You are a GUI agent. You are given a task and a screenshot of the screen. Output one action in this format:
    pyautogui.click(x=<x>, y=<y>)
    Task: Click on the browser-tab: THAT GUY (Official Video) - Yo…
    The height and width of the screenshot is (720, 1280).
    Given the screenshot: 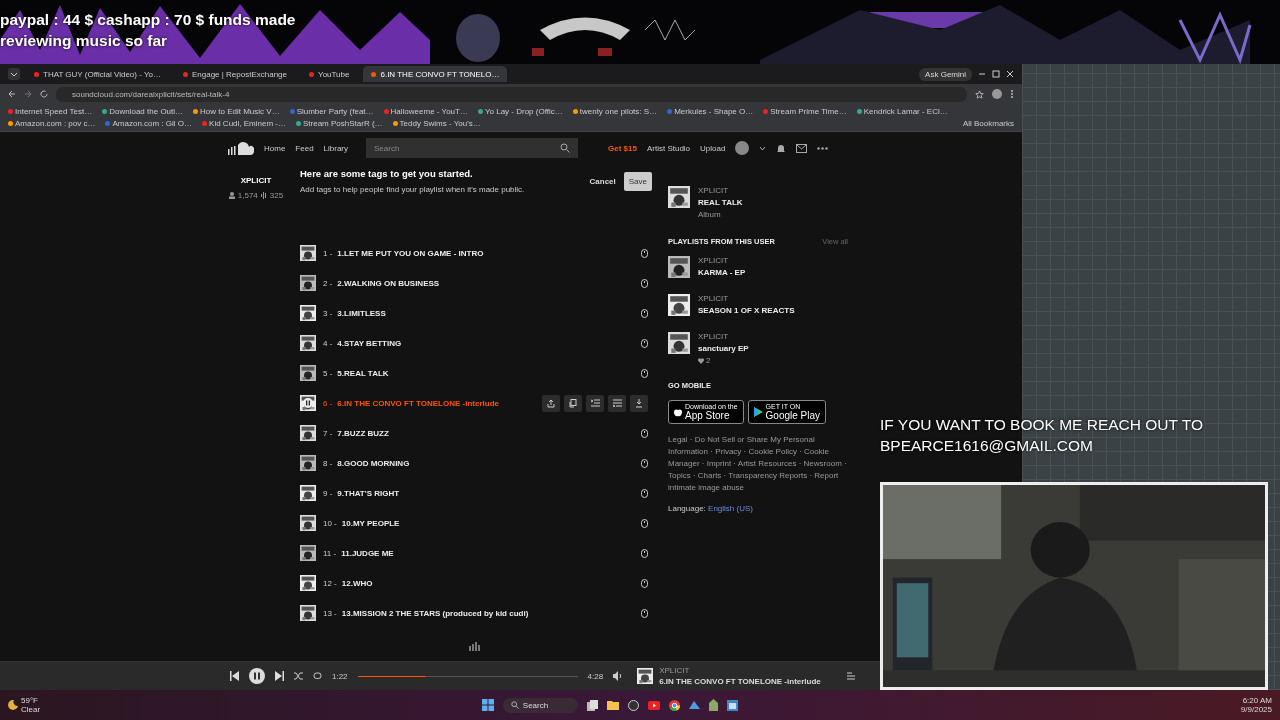 What is the action you would take?
    pyautogui.click(x=97, y=74)
    